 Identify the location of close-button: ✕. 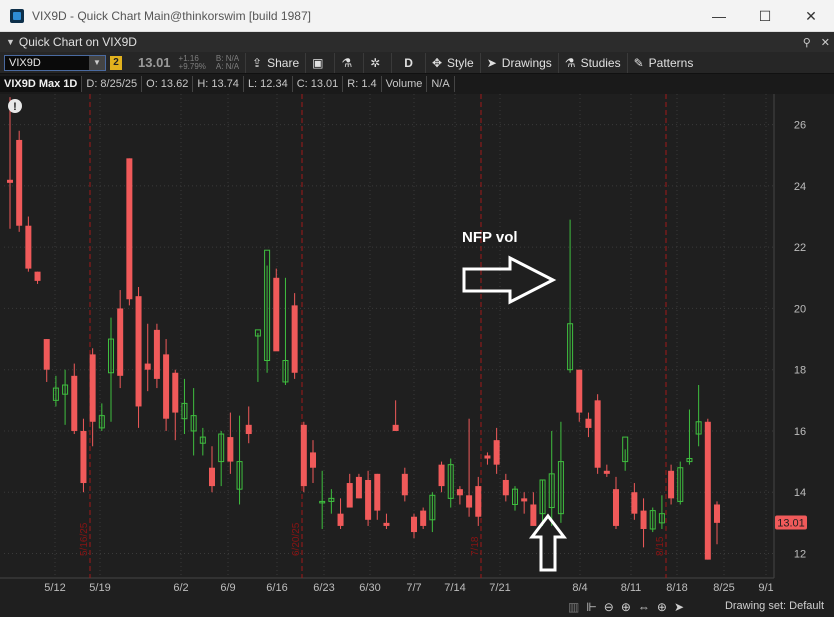
(811, 16).